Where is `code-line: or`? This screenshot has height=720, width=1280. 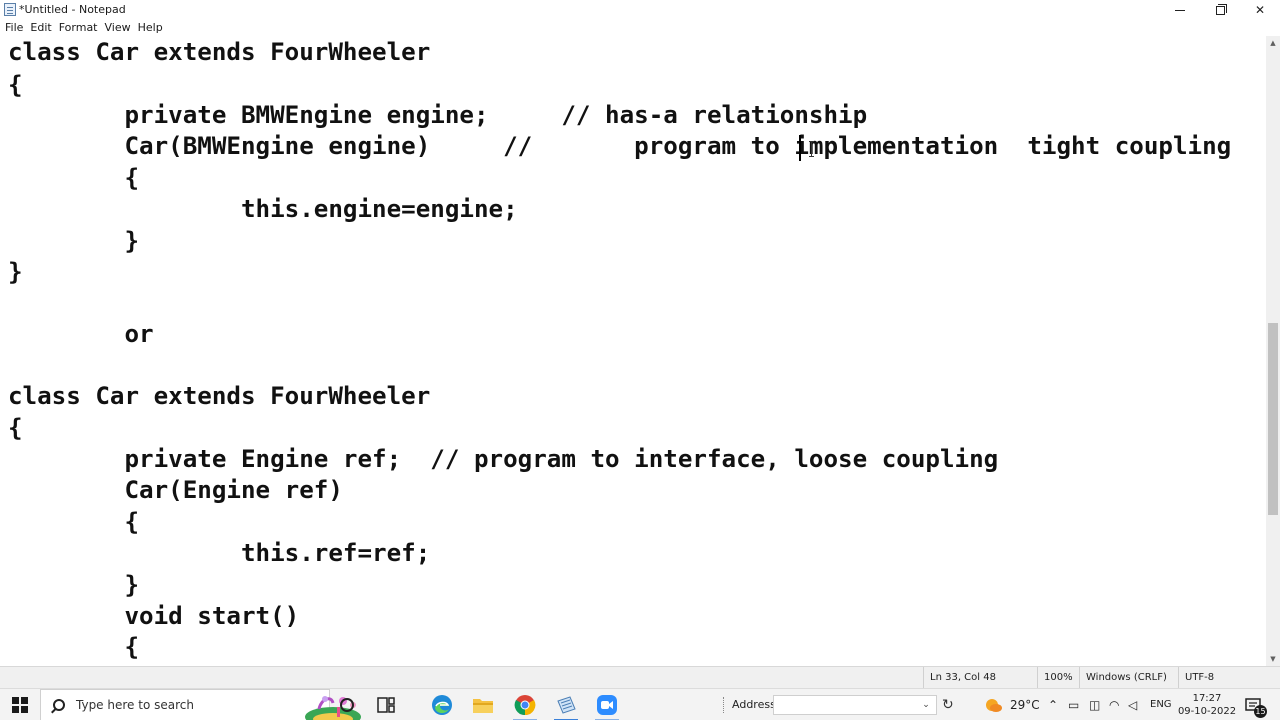
code-line: or is located at coordinates (81, 334).